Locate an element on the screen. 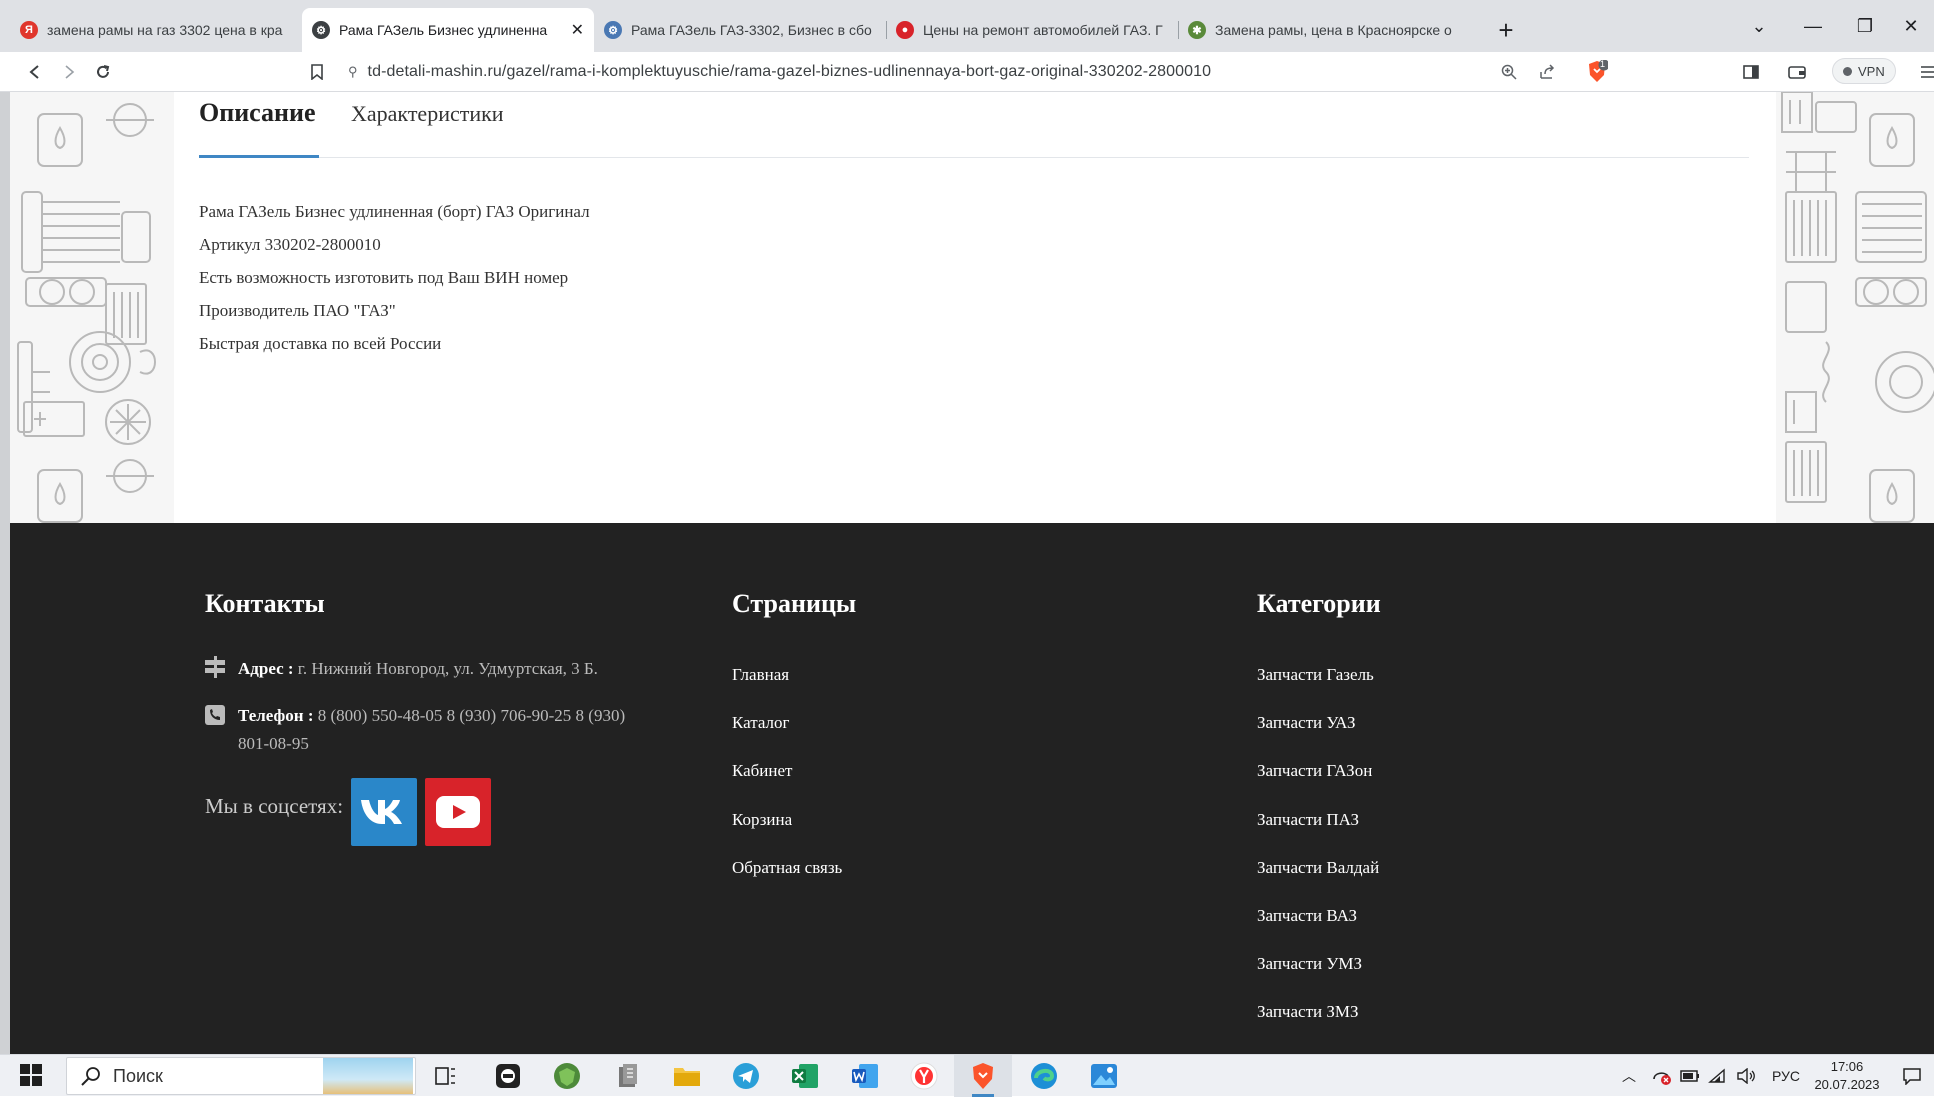 The width and height of the screenshot is (1934, 1097). browser-tab-1: Я замена рамы на газ 3302 цена в кра is located at coordinates (156, 30).